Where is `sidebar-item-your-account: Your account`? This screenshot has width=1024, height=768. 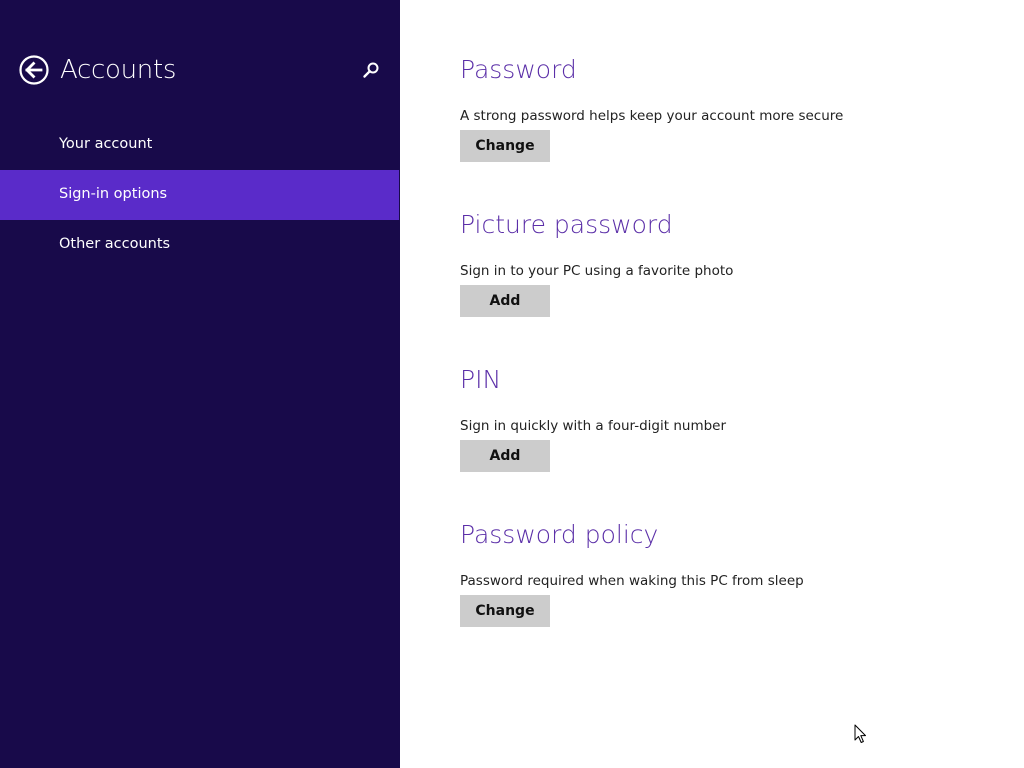
sidebar-item-your-account: Your account is located at coordinates (199, 145).